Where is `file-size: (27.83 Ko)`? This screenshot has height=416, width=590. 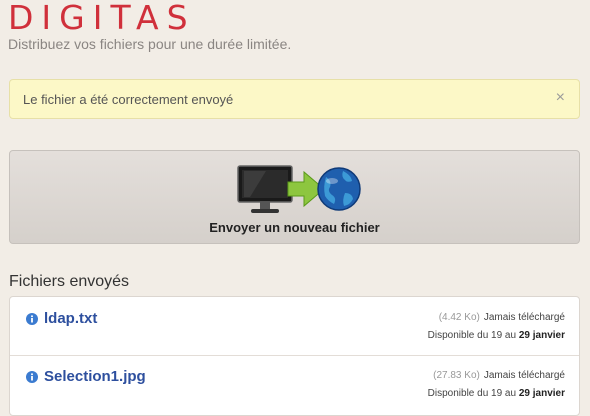 file-size: (27.83 Ko) is located at coordinates (456, 375).